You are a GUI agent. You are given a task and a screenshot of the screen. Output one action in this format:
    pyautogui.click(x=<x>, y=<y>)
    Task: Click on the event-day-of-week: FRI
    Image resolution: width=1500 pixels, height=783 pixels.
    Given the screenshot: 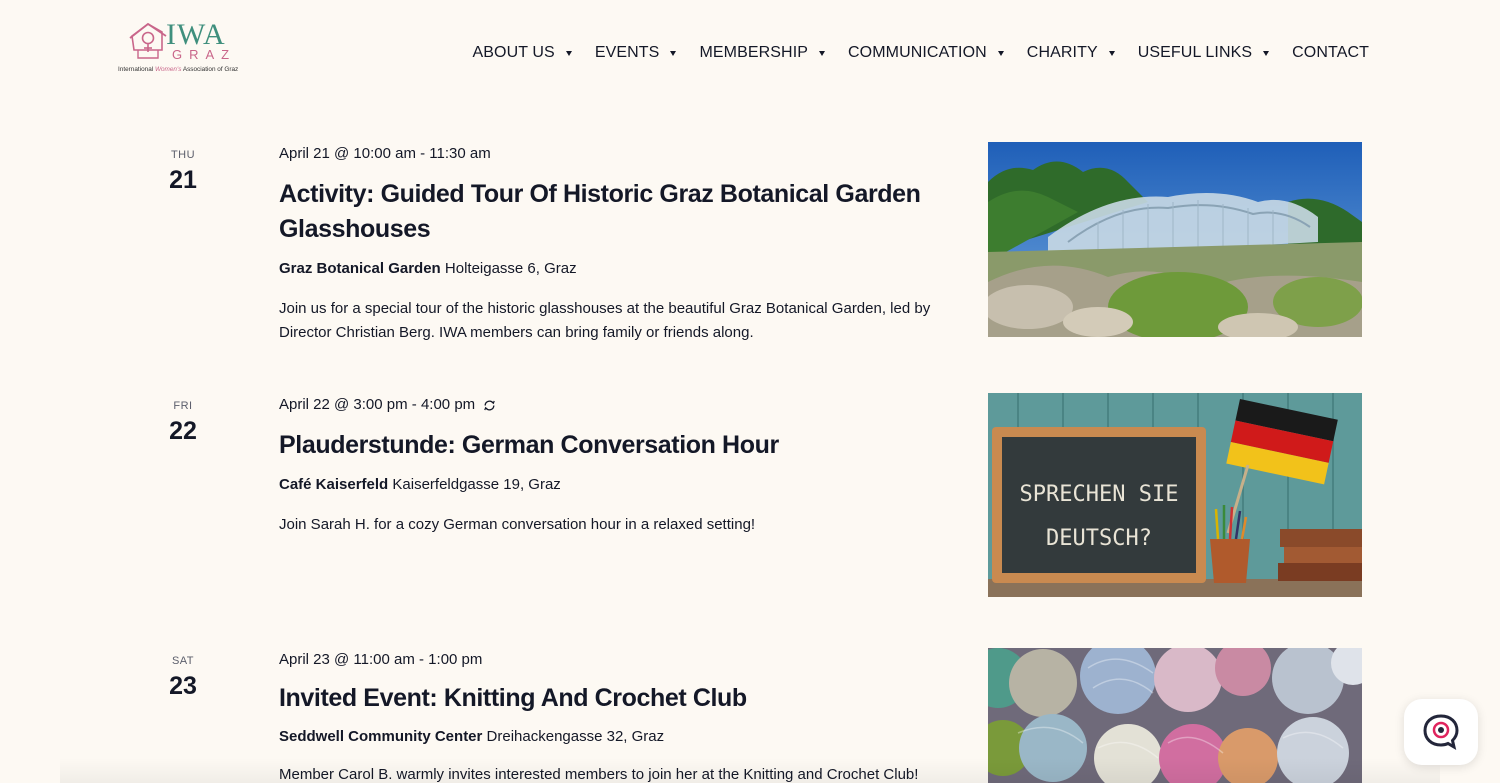 What is the action you would take?
    pyautogui.click(x=183, y=406)
    